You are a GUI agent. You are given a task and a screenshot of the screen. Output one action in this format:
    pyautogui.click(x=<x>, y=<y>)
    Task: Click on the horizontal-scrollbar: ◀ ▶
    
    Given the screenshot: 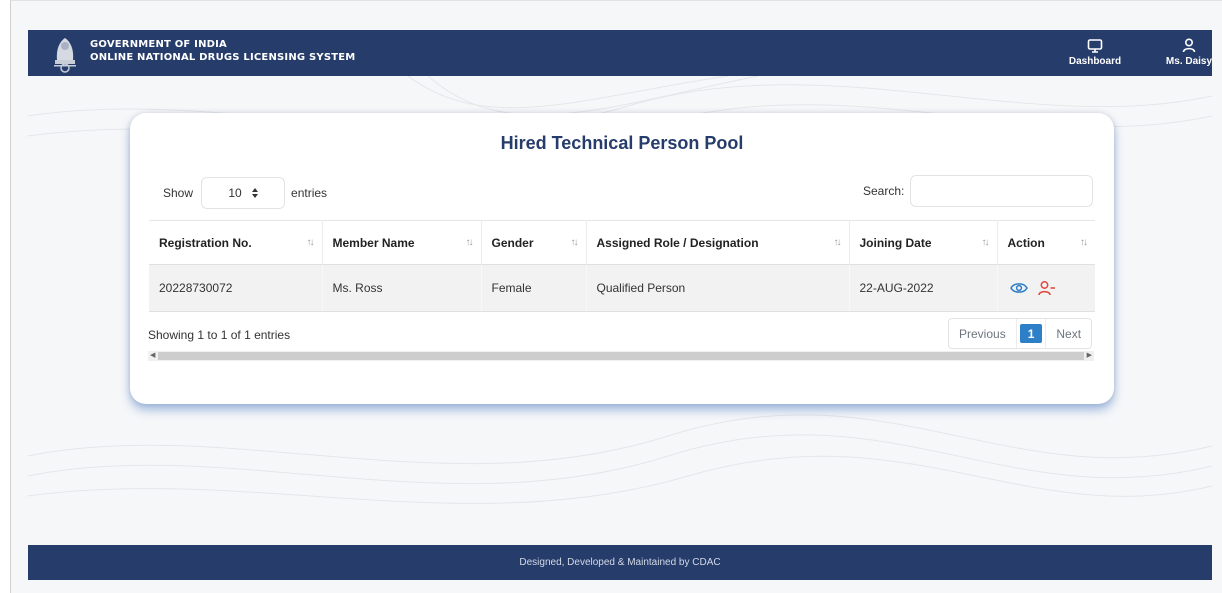 What is the action you would take?
    pyautogui.click(x=621, y=356)
    